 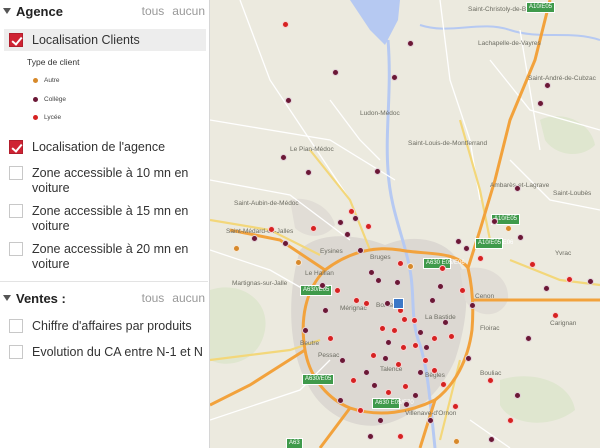 What do you see at coordinates (153, 298) in the screenshot?
I see `select-all-link: tous` at bounding box center [153, 298].